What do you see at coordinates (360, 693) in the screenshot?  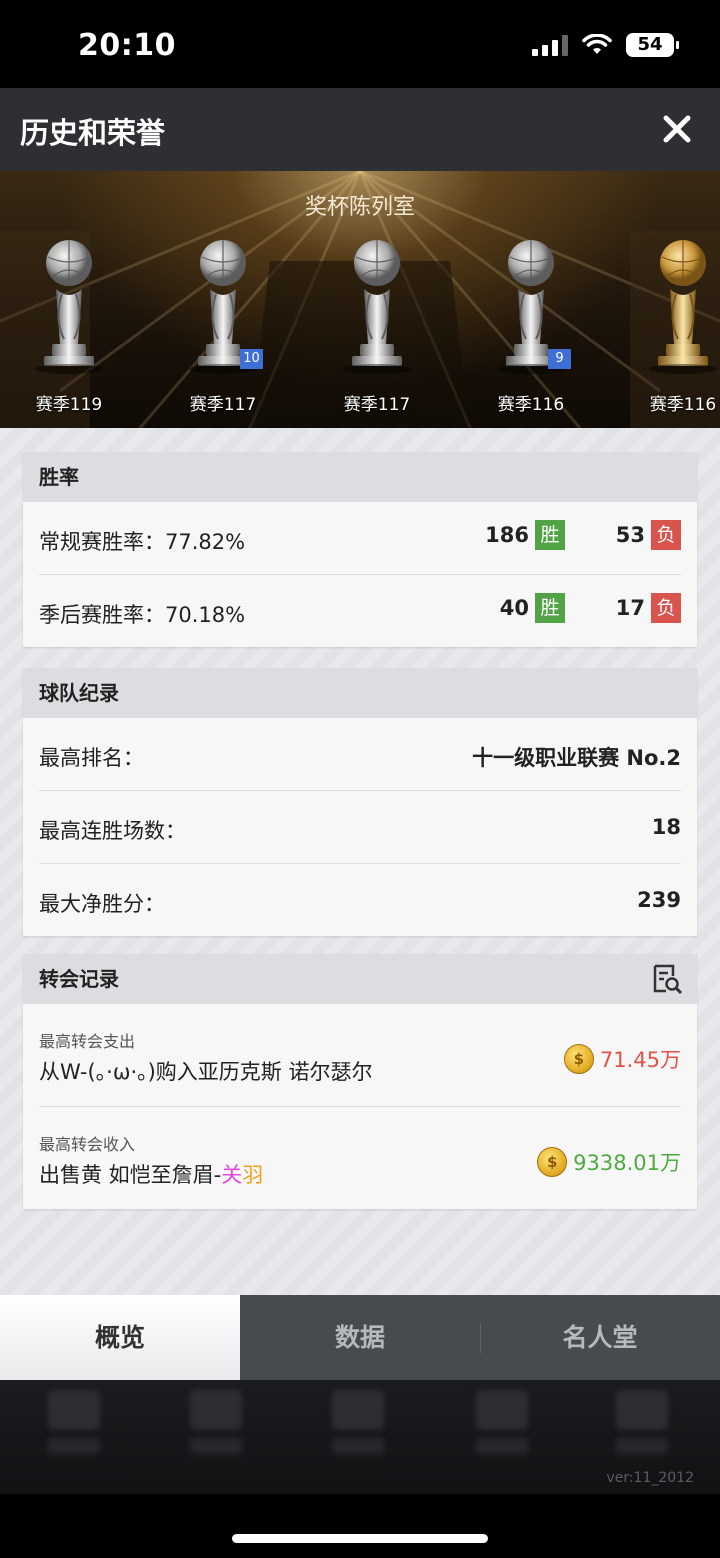 I see `team-record-heading: 球队纪录` at bounding box center [360, 693].